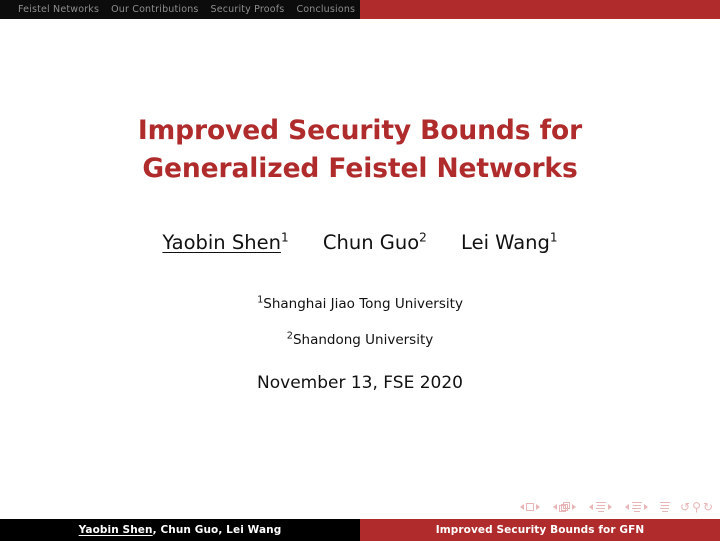 The width and height of the screenshot is (720, 541). I want to click on next-section-icon, so click(646, 507).